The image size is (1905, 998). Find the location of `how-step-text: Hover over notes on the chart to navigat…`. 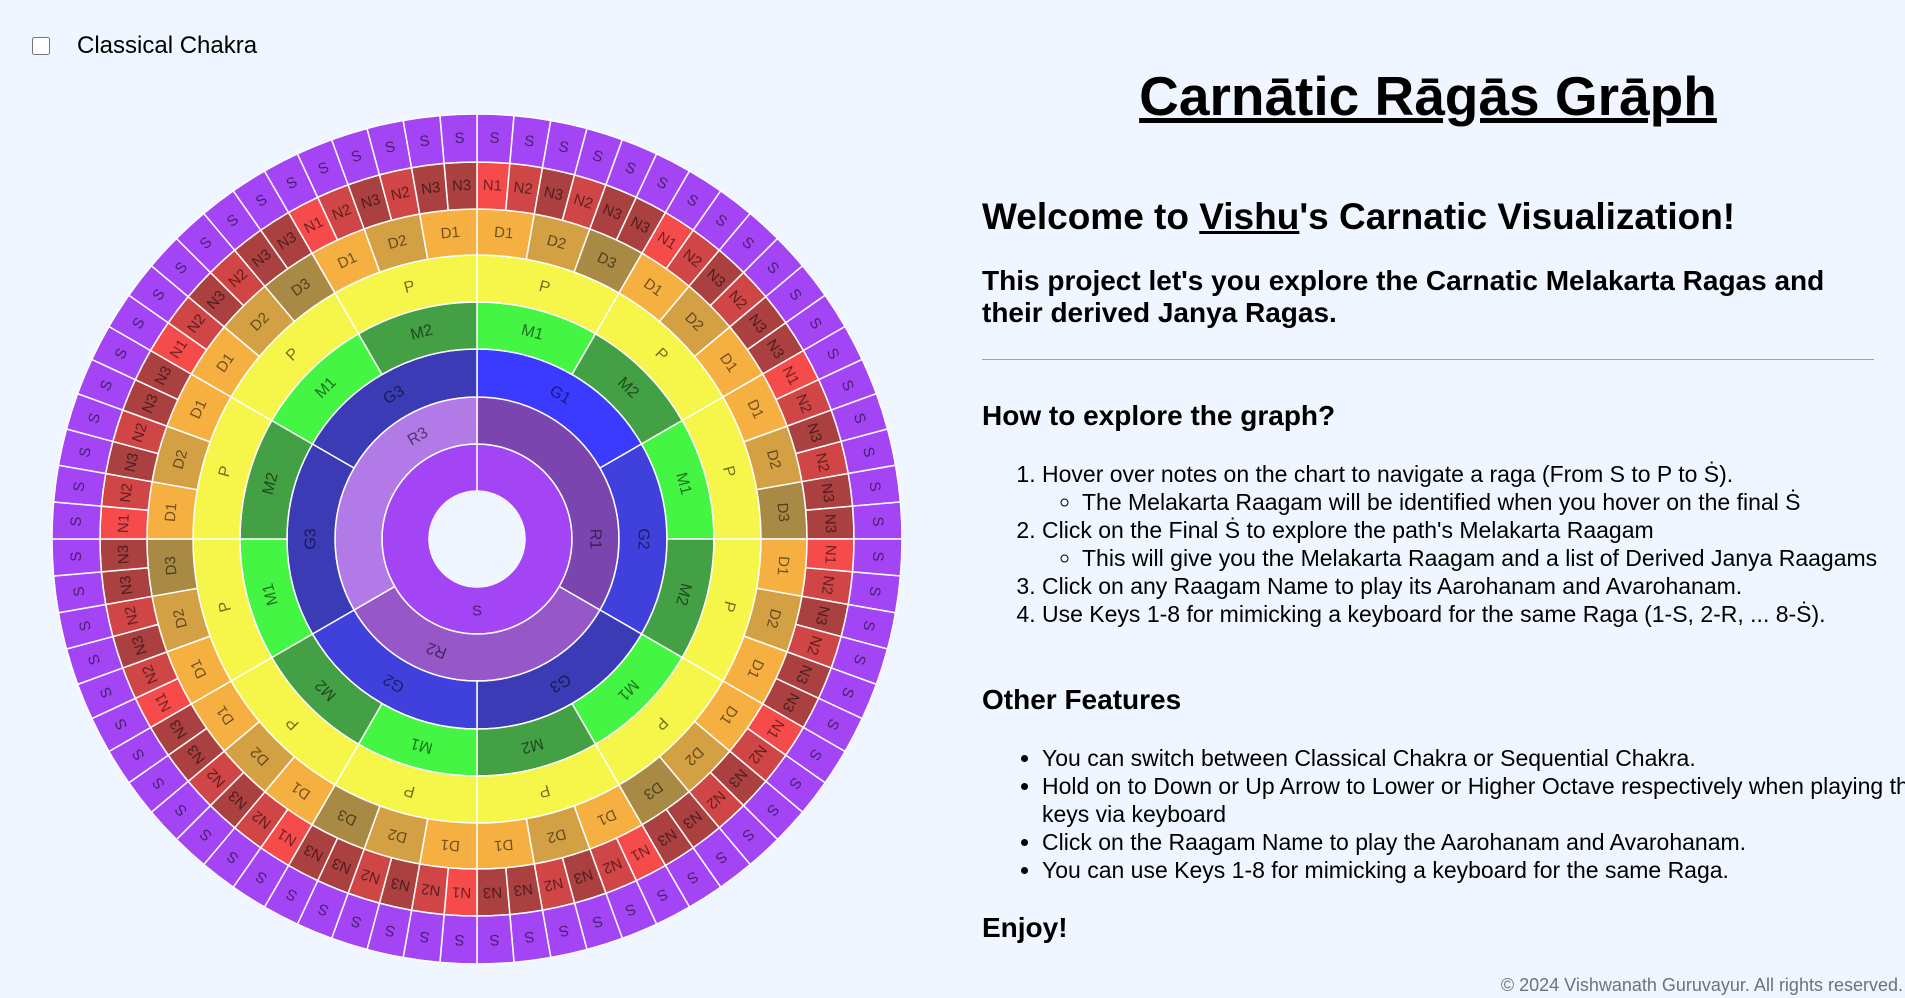

how-step-text: Hover over notes on the chart to navigat… is located at coordinates (1388, 474).